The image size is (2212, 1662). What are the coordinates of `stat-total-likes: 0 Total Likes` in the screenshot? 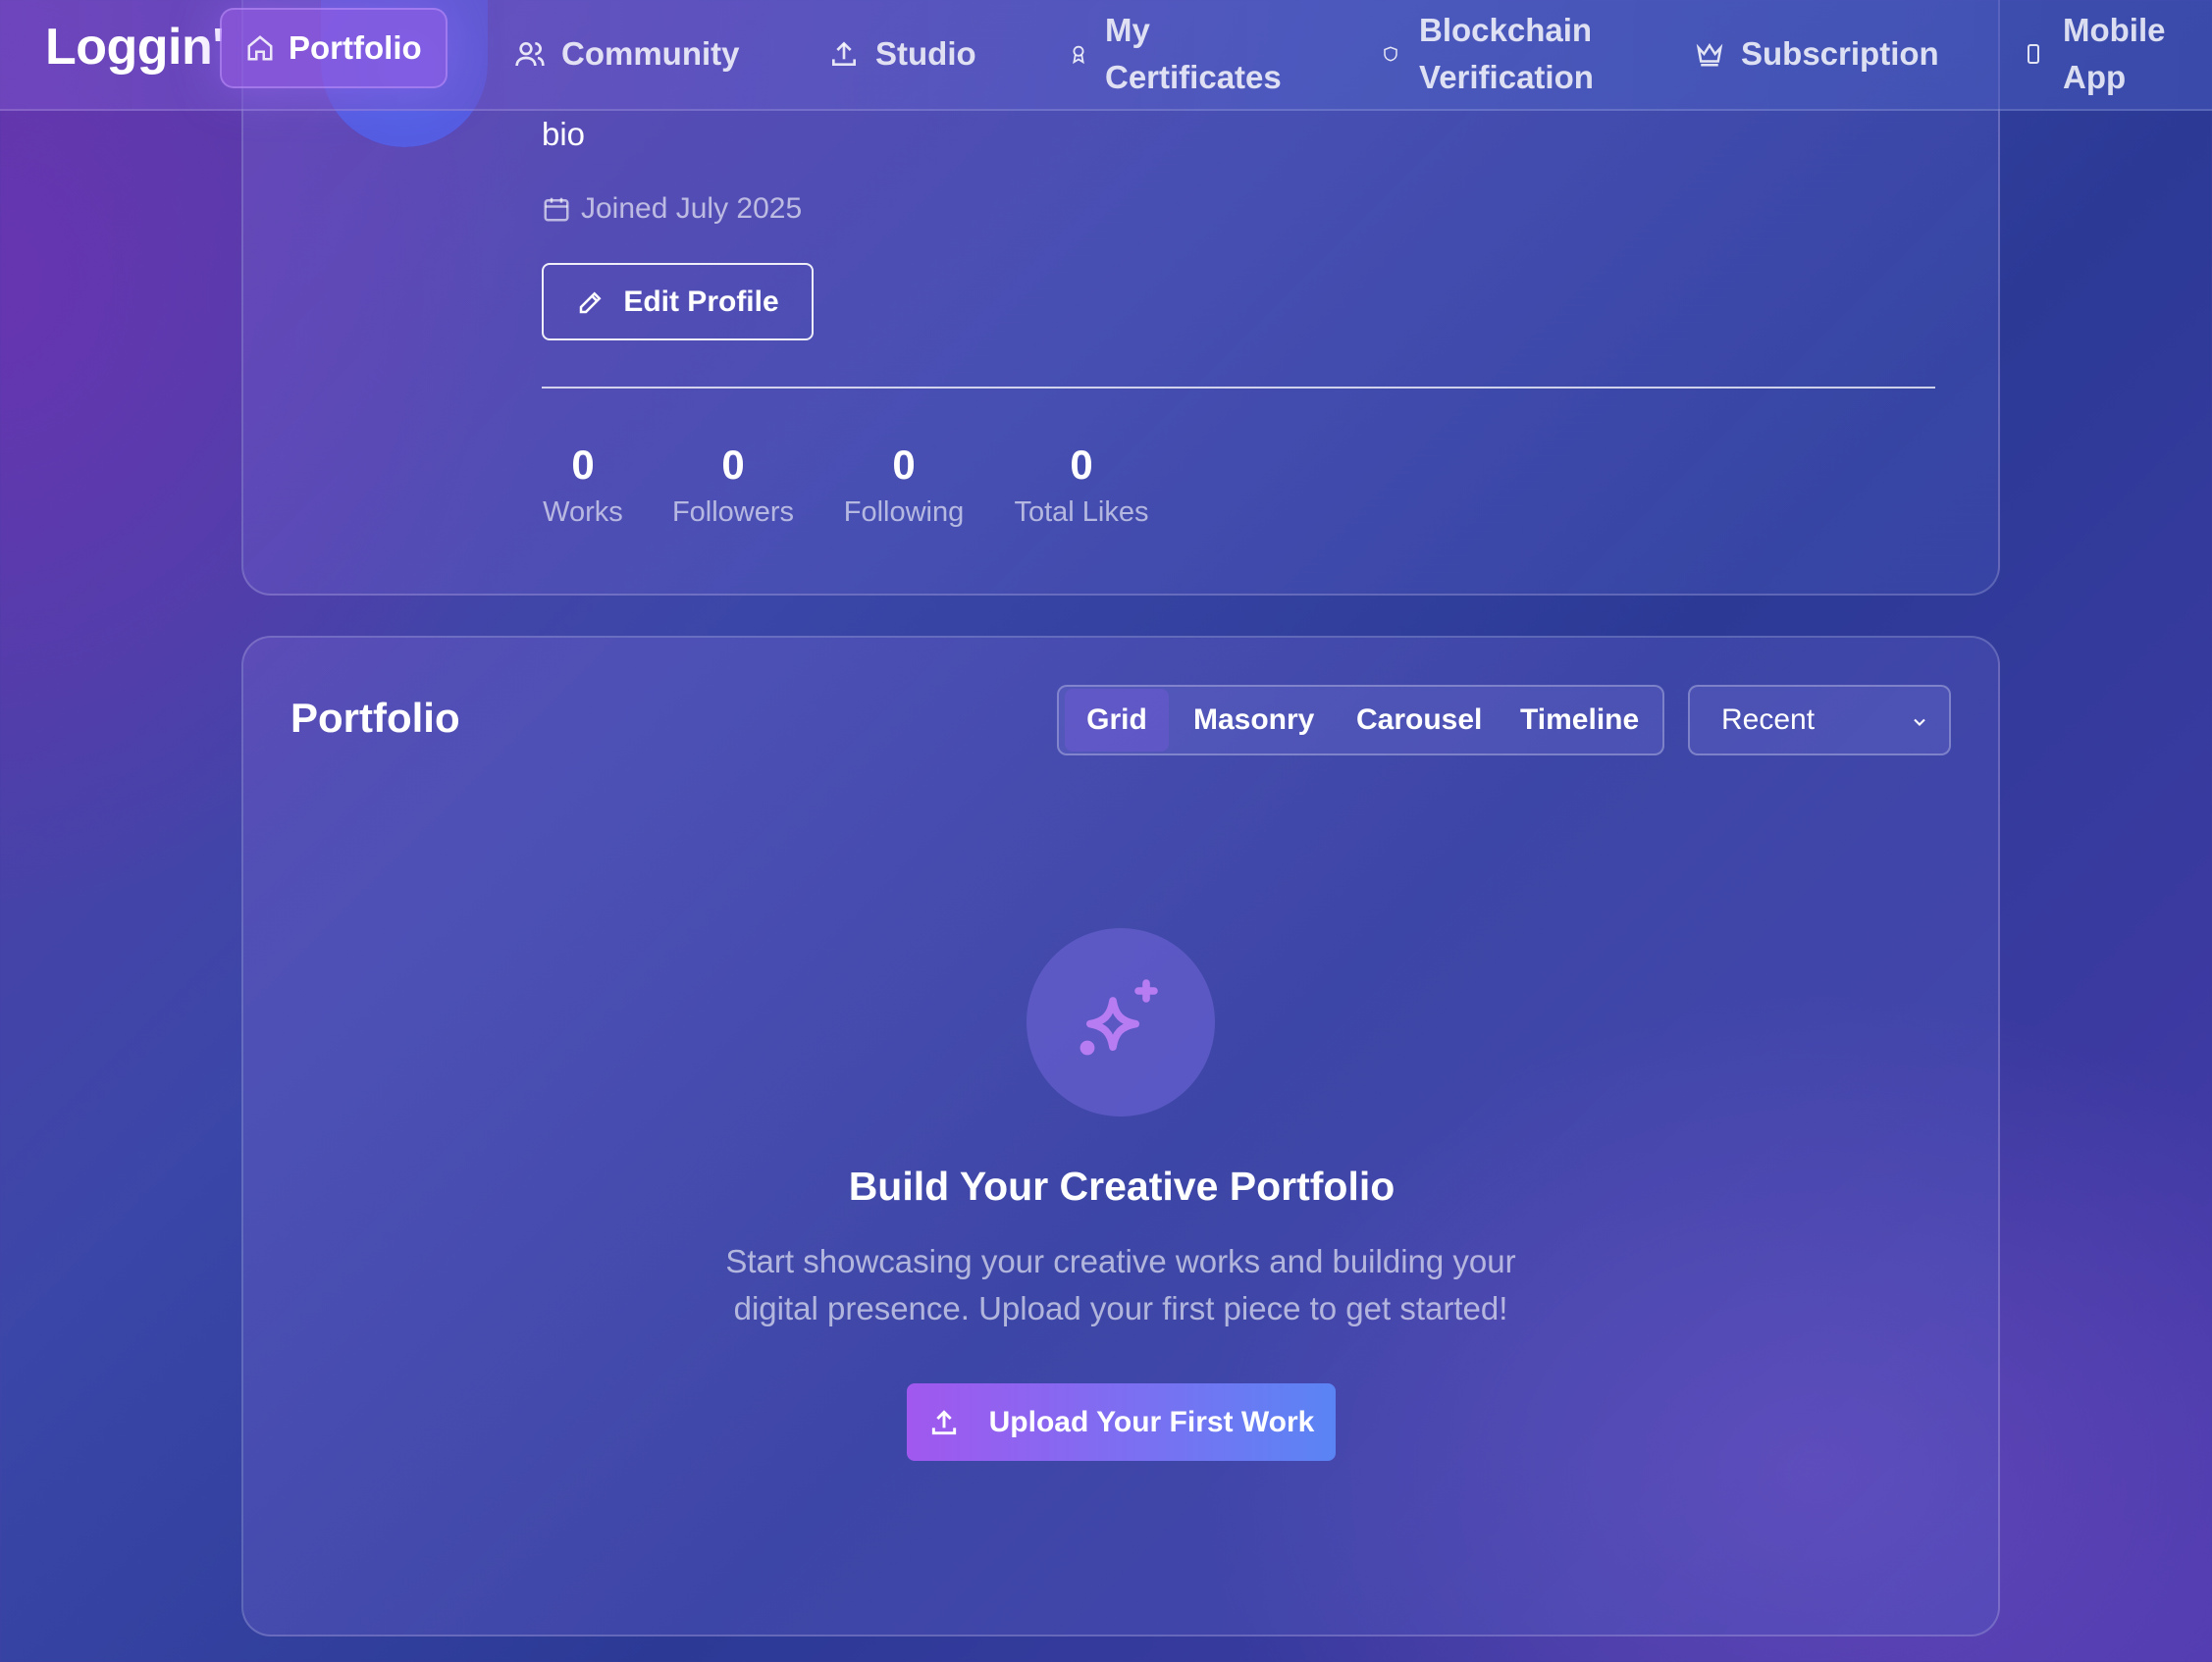 It's located at (1082, 485).